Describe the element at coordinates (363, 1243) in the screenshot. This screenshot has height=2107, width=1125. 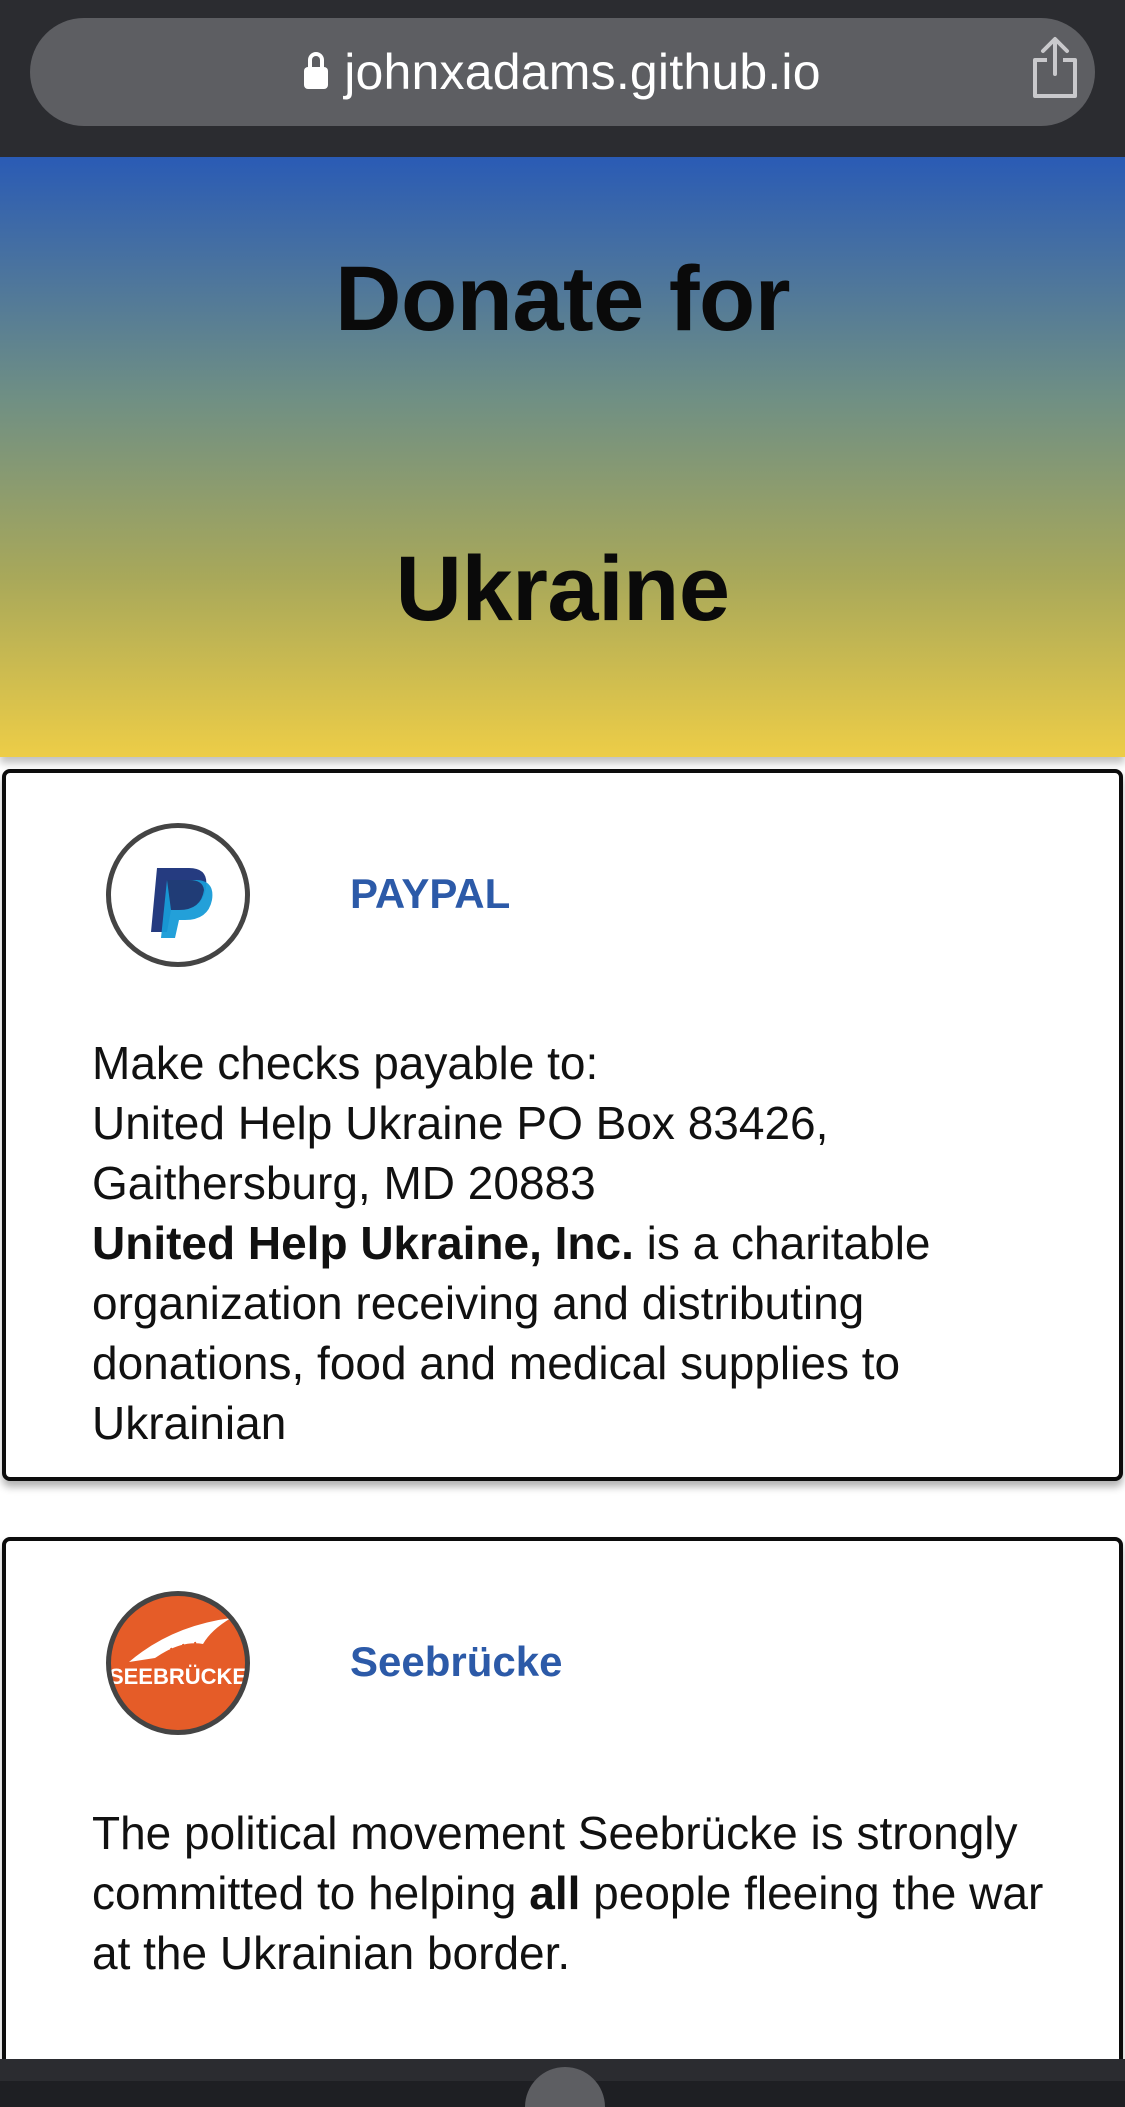
I see `organization-name: United Help Ukraine, Inc.` at that location.